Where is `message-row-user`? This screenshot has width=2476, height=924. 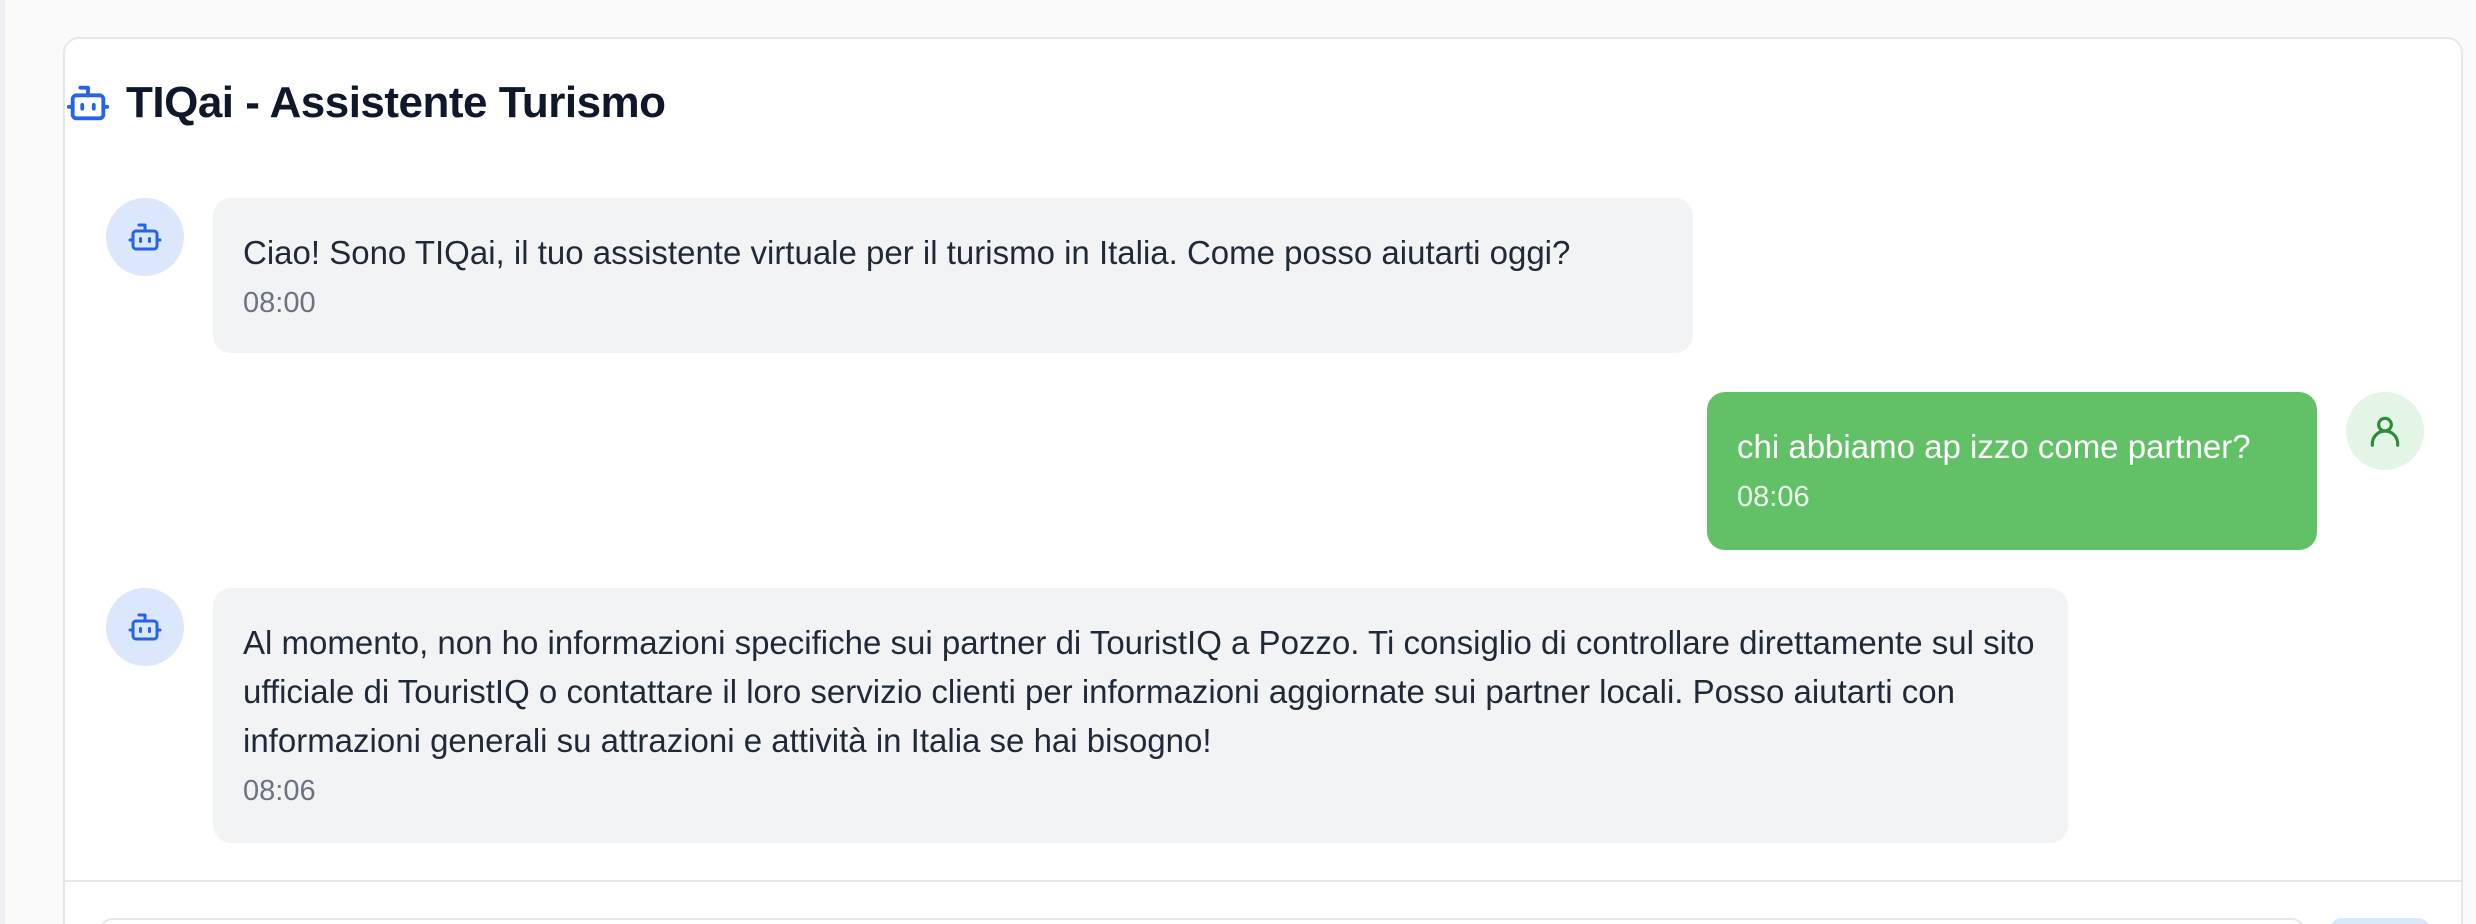 message-row-user is located at coordinates (2385, 431).